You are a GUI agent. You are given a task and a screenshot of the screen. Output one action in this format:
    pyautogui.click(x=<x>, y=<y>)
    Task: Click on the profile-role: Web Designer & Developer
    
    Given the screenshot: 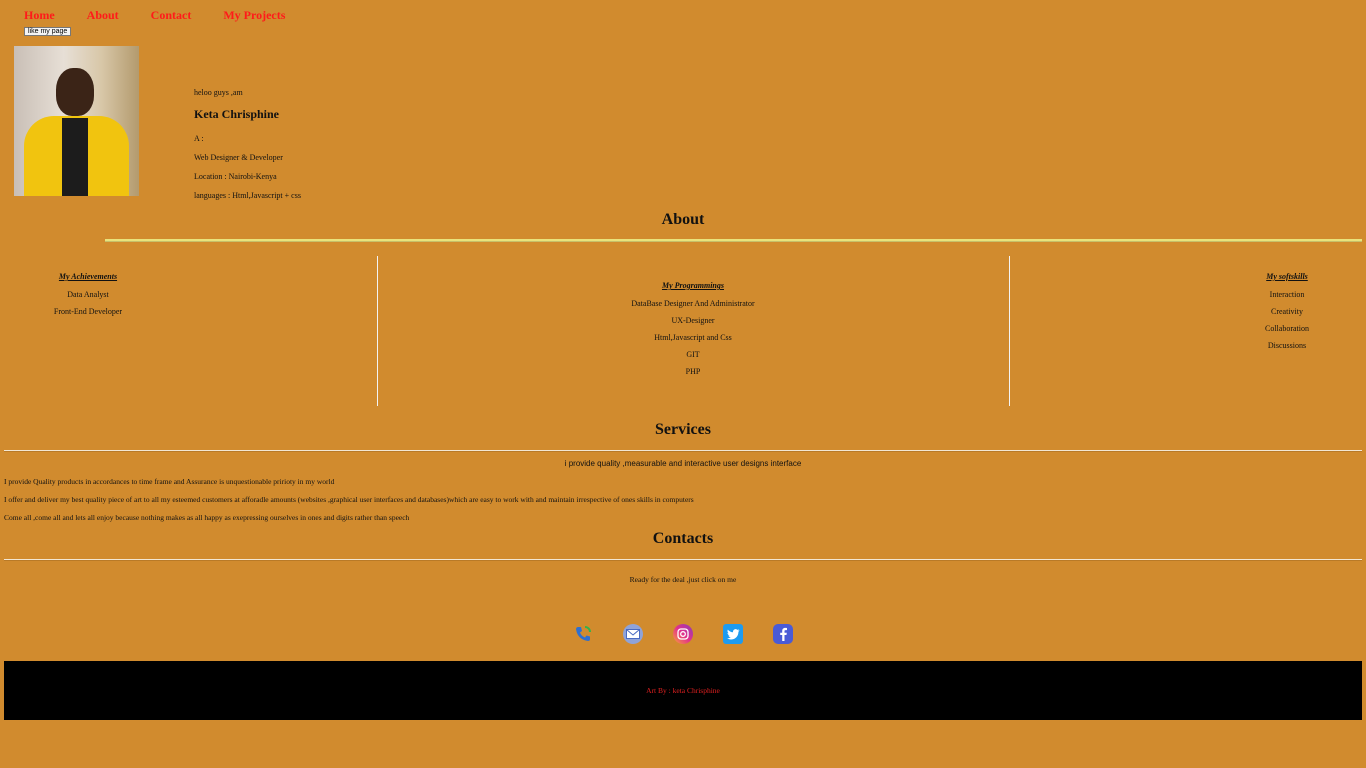 What is the action you would take?
    pyautogui.click(x=238, y=157)
    